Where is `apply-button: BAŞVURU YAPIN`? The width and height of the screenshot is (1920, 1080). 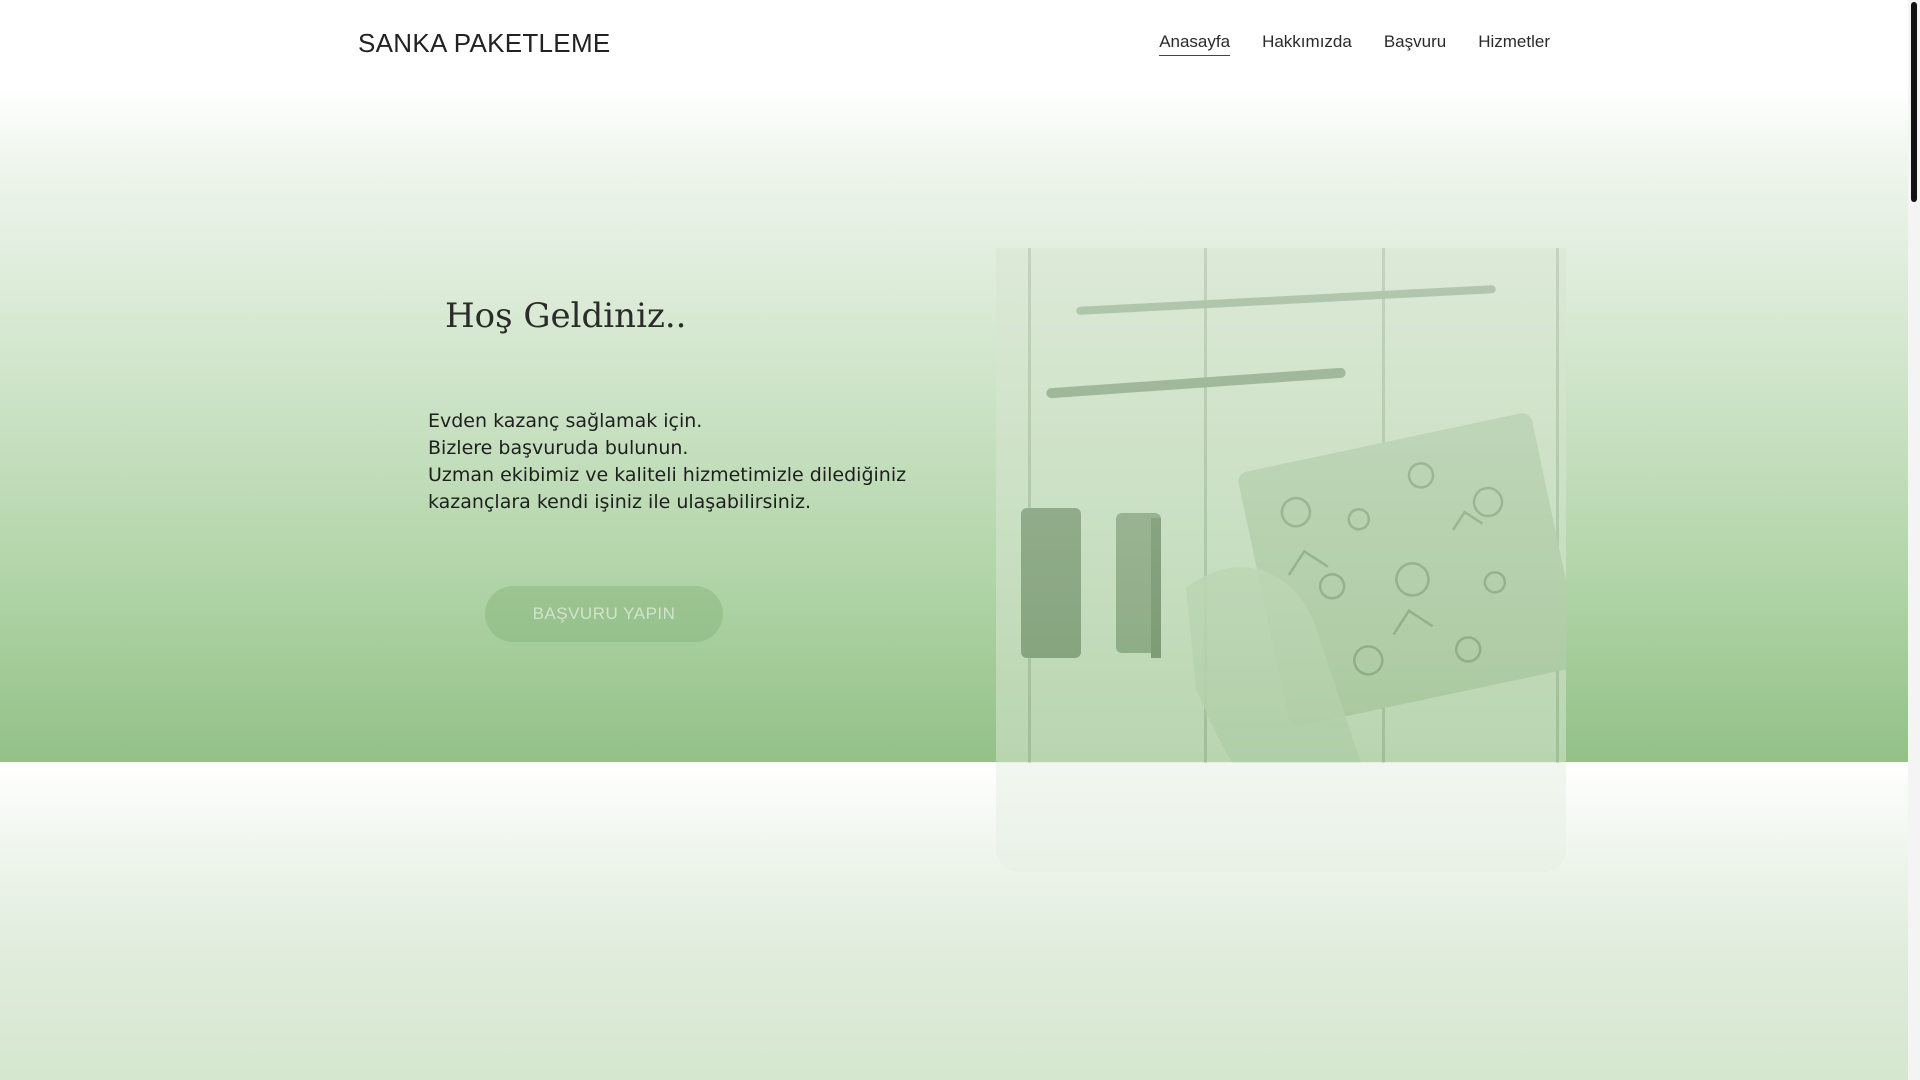
apply-button: BAŞVURU YAPIN is located at coordinates (604, 614).